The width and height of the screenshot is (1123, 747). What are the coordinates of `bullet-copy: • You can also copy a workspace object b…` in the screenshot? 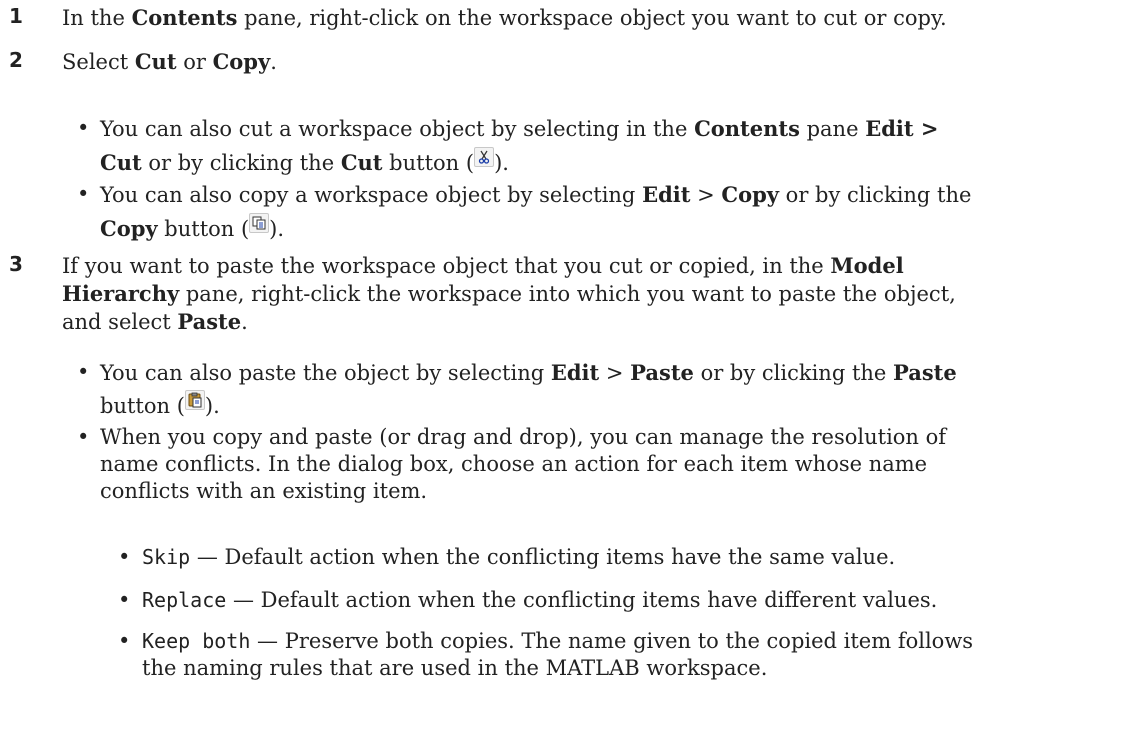 It's located at (524, 211).